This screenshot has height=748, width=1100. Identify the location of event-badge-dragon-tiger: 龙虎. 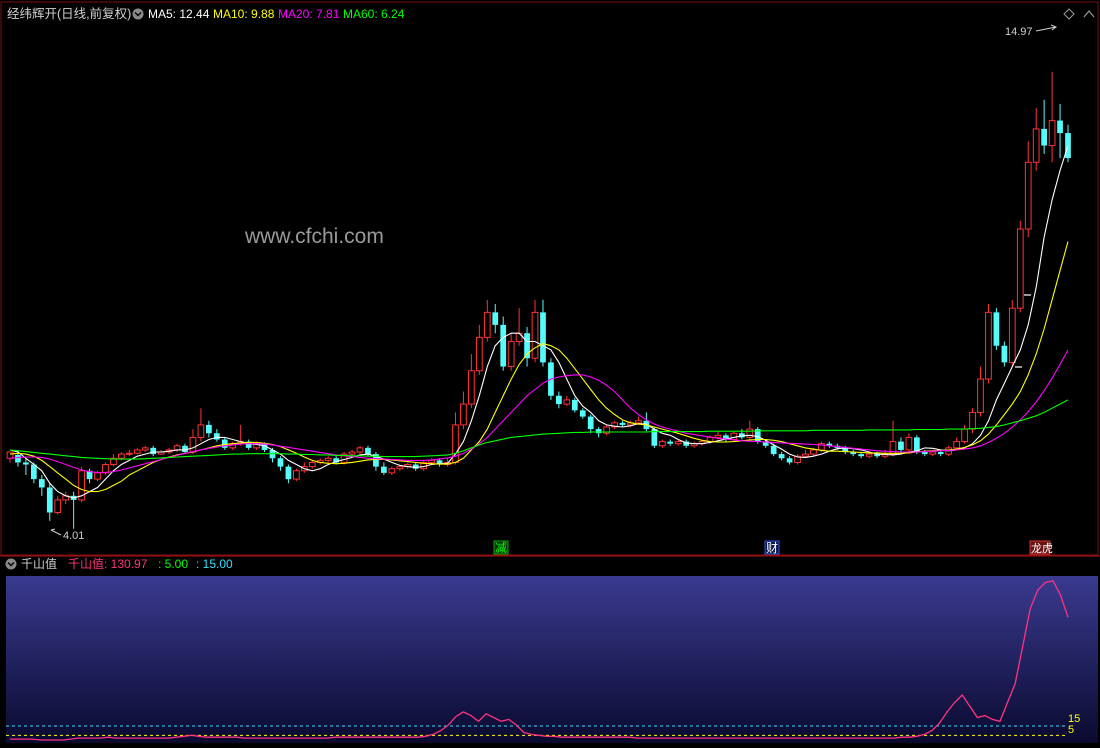
(1041, 547).